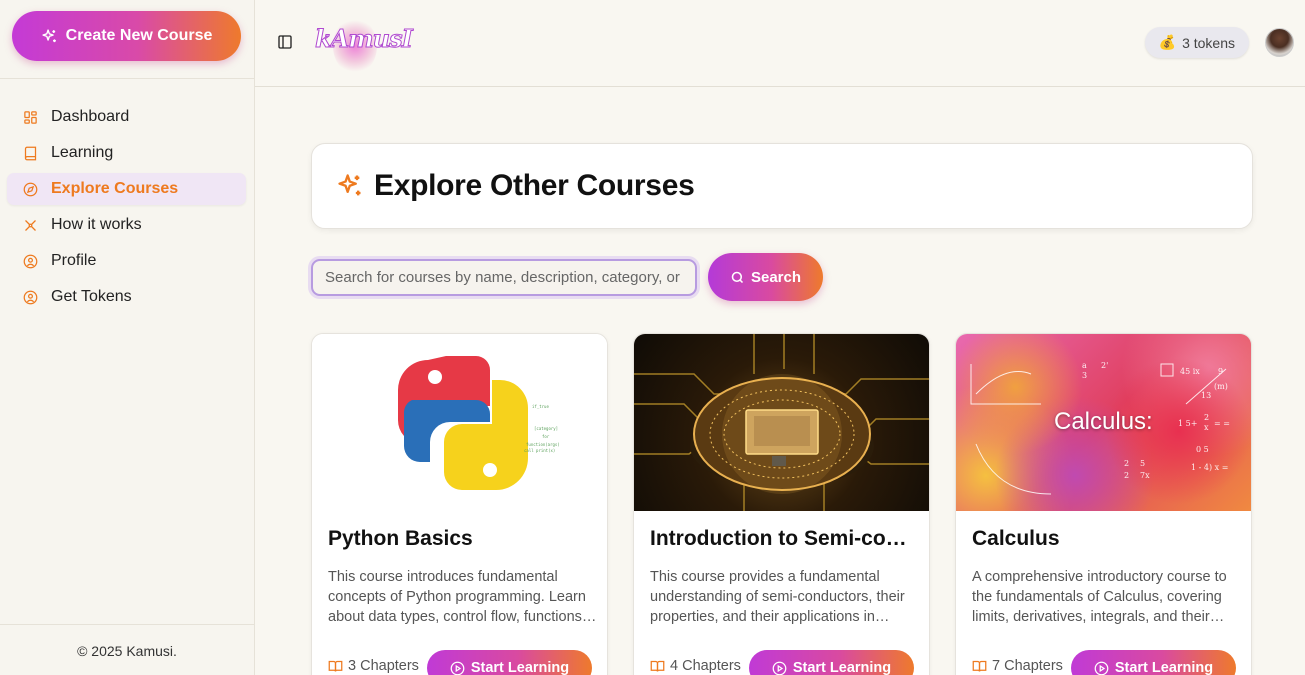  Describe the element at coordinates (1145, 475) in the screenshot. I see `svg-text: 7x` at that location.